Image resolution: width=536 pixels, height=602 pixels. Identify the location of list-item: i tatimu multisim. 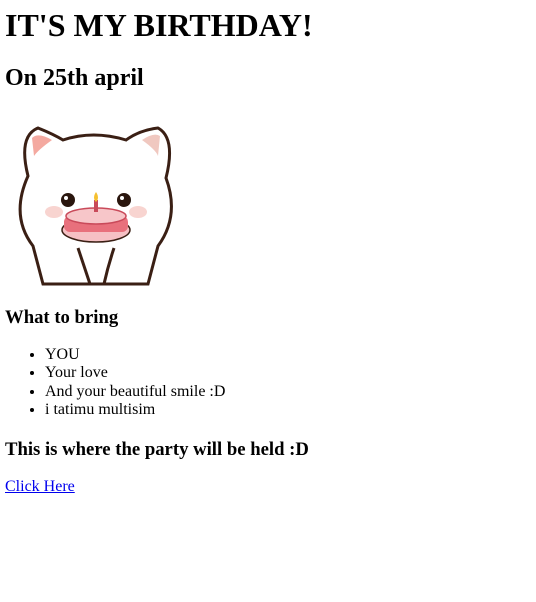
(135, 410).